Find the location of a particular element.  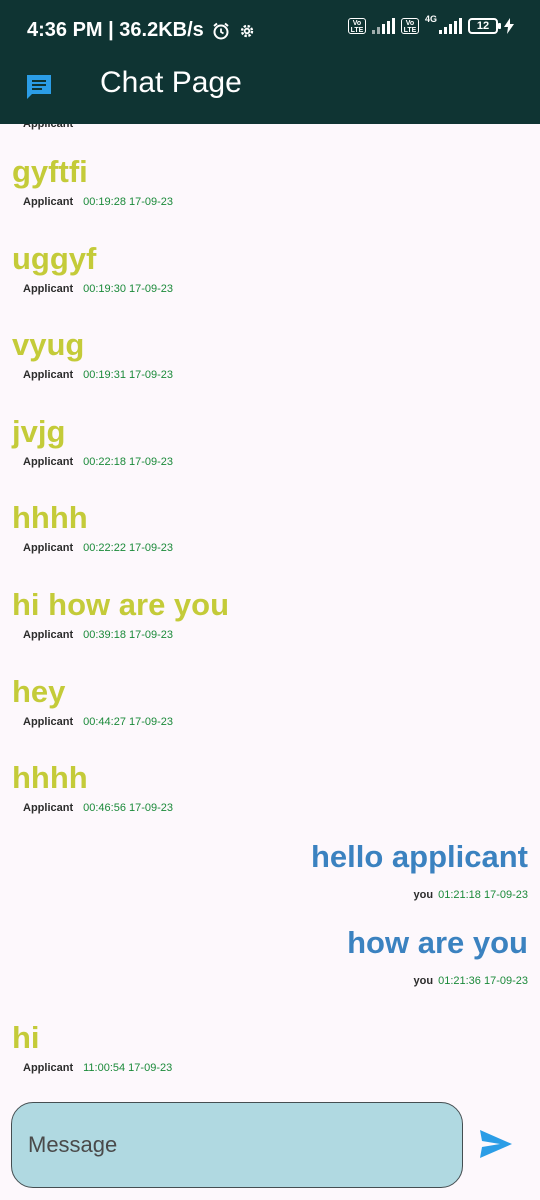

message-text: hello applicant is located at coordinates (419, 856).